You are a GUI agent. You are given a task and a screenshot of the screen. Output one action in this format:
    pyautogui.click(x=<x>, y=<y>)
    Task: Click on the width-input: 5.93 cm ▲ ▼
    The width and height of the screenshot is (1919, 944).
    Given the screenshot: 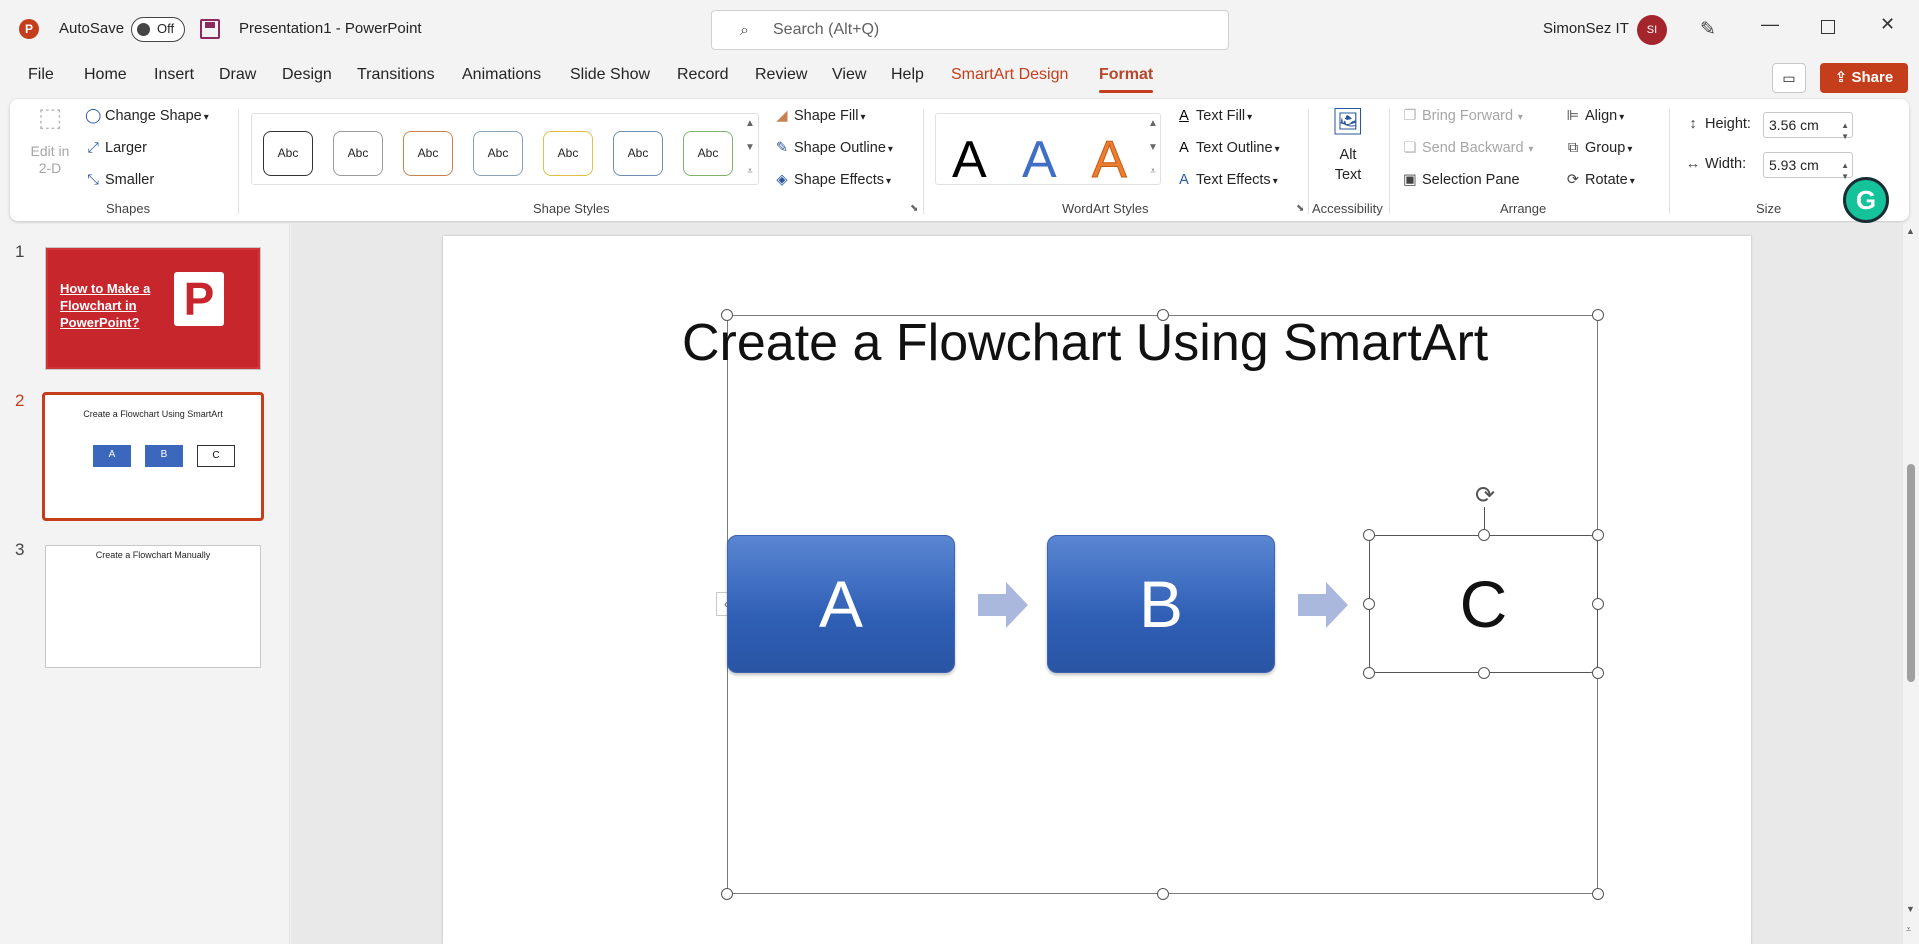 What is the action you would take?
    pyautogui.click(x=1808, y=166)
    